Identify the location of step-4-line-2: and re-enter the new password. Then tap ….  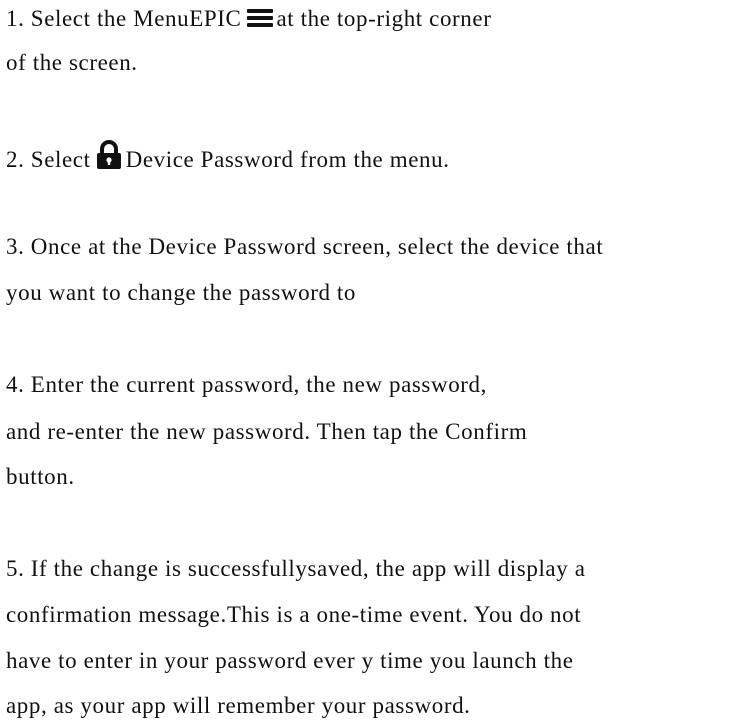
(267, 431).